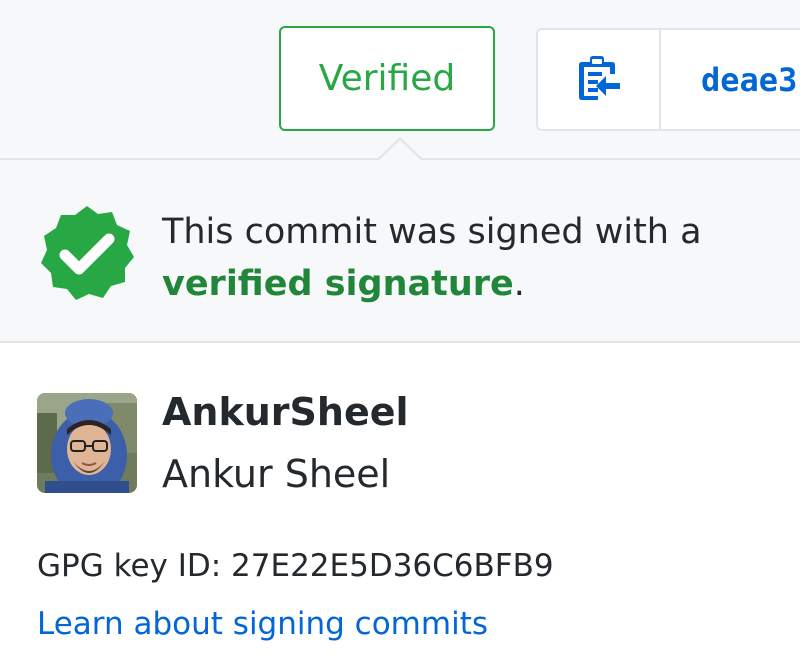  I want to click on gpg-key-label: GPG key ID:, so click(129, 566).